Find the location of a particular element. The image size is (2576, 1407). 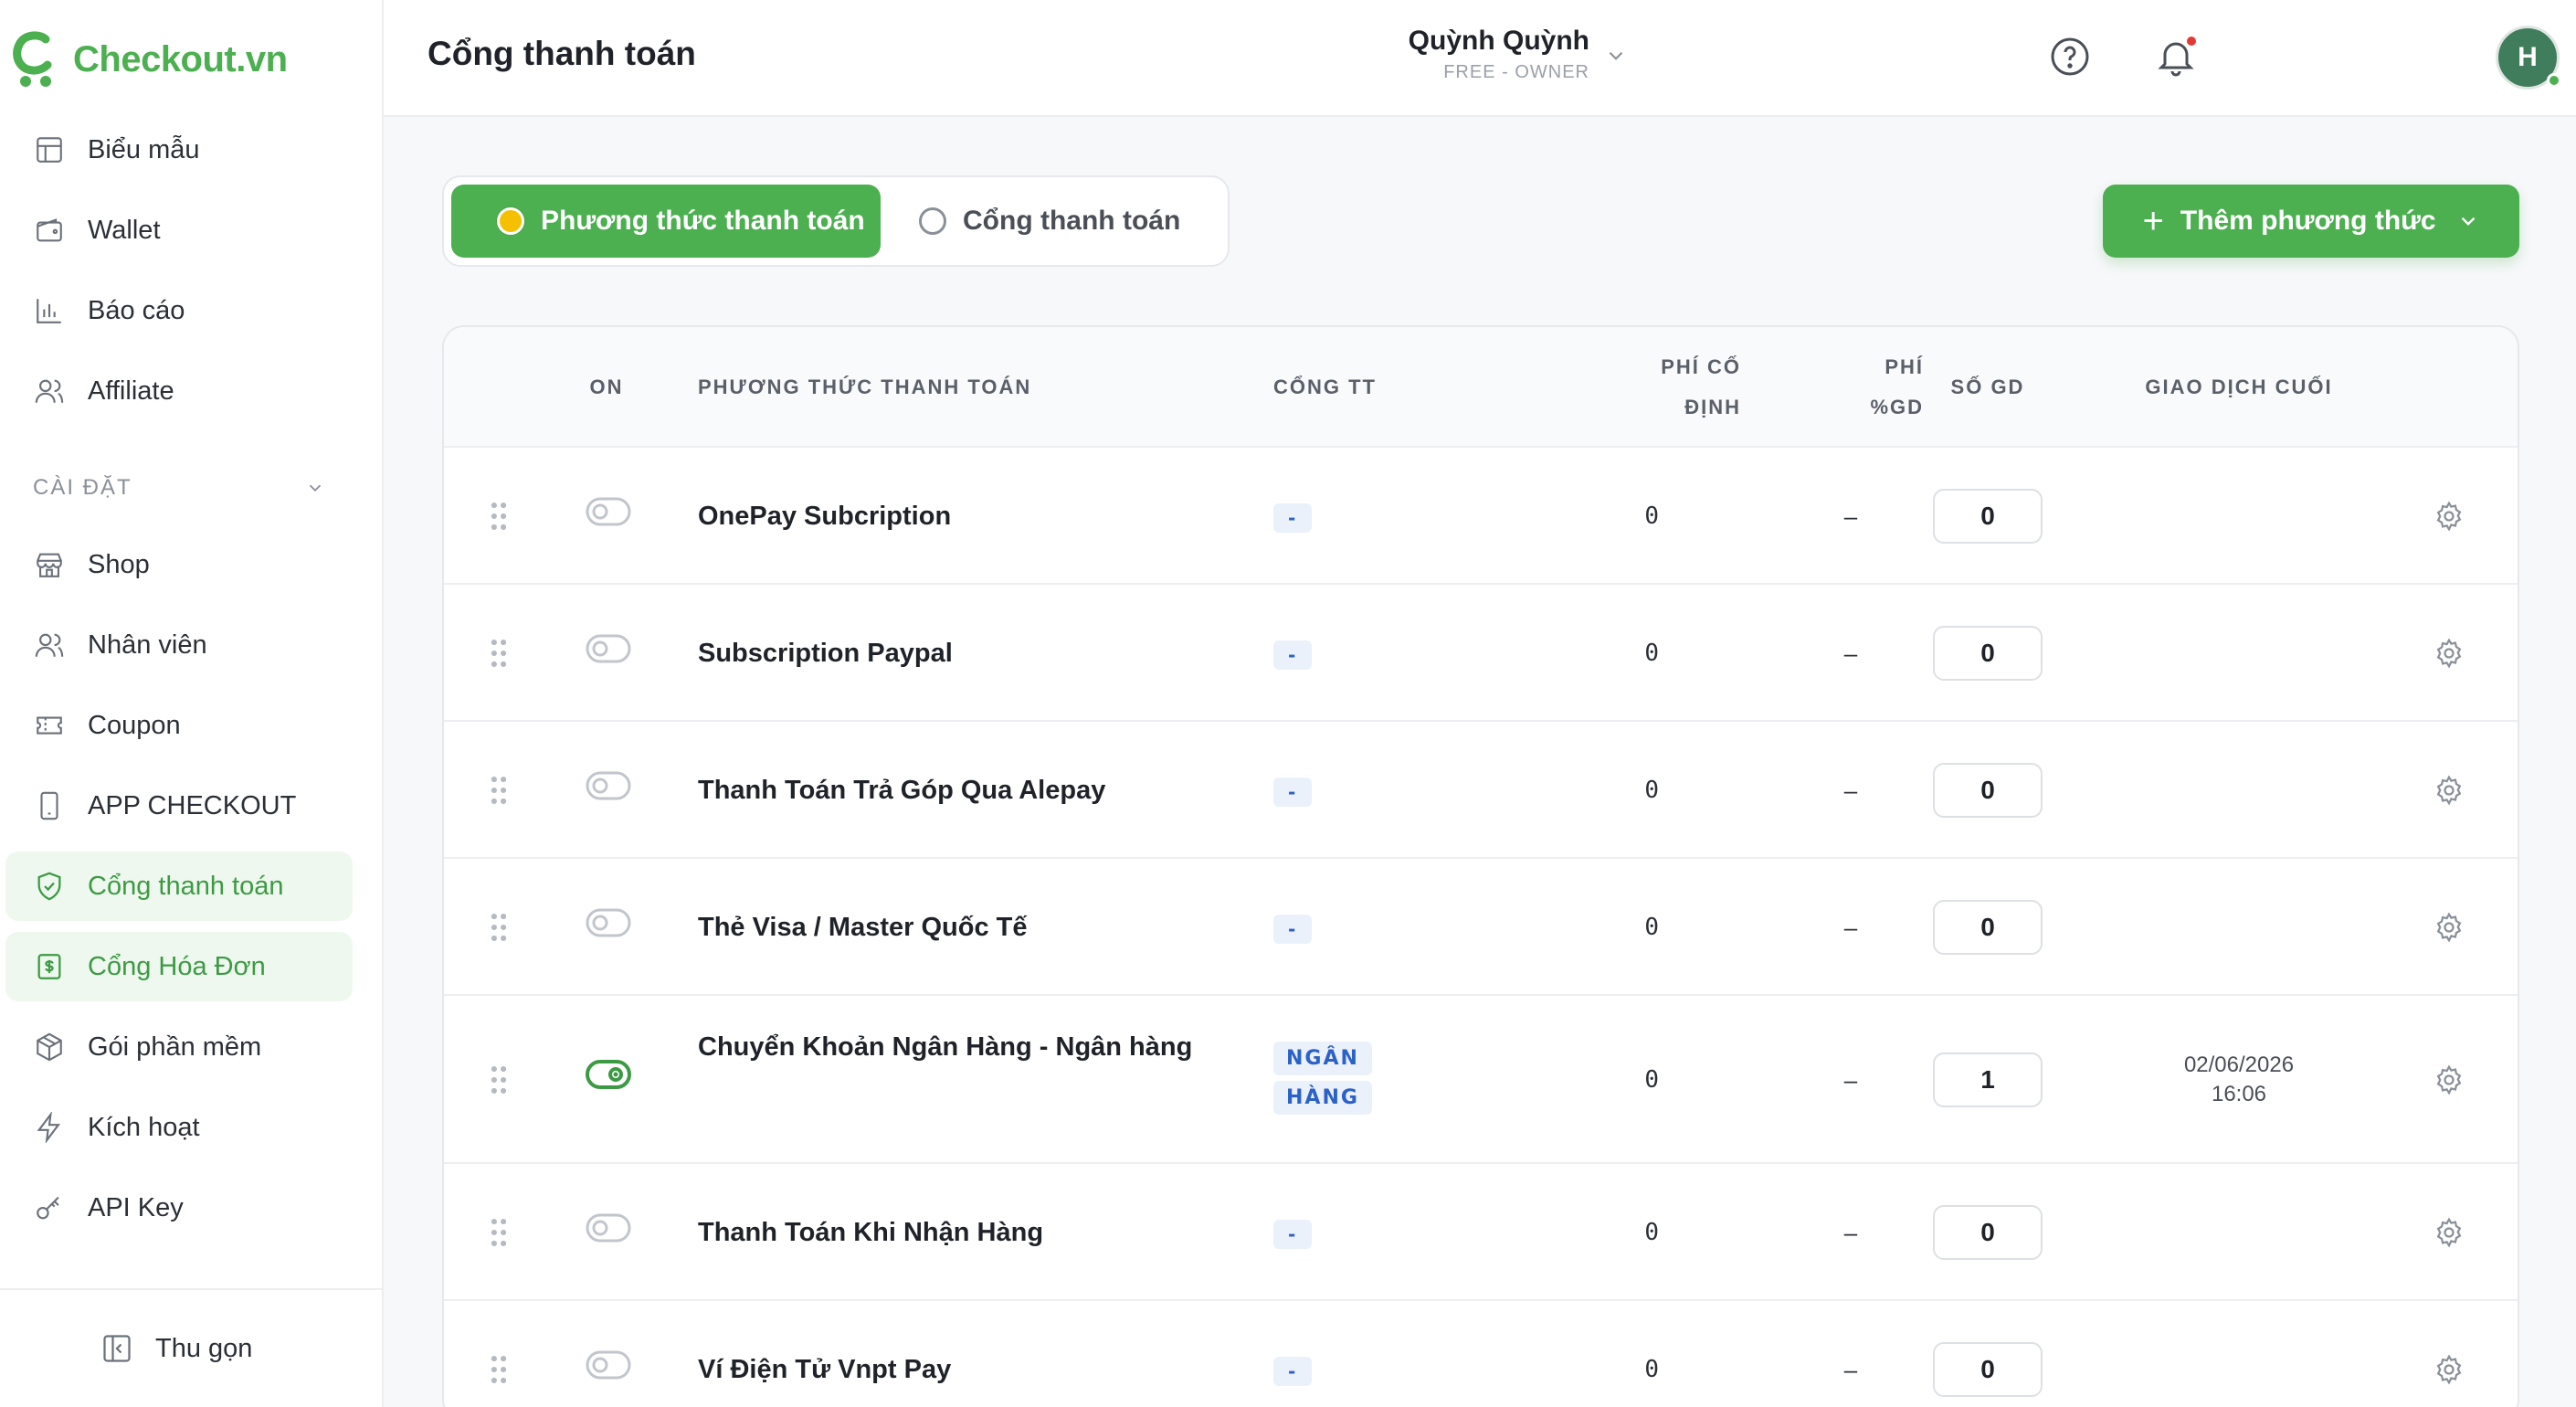

sidebar-item-label: Báo cáo is located at coordinates (136, 310).